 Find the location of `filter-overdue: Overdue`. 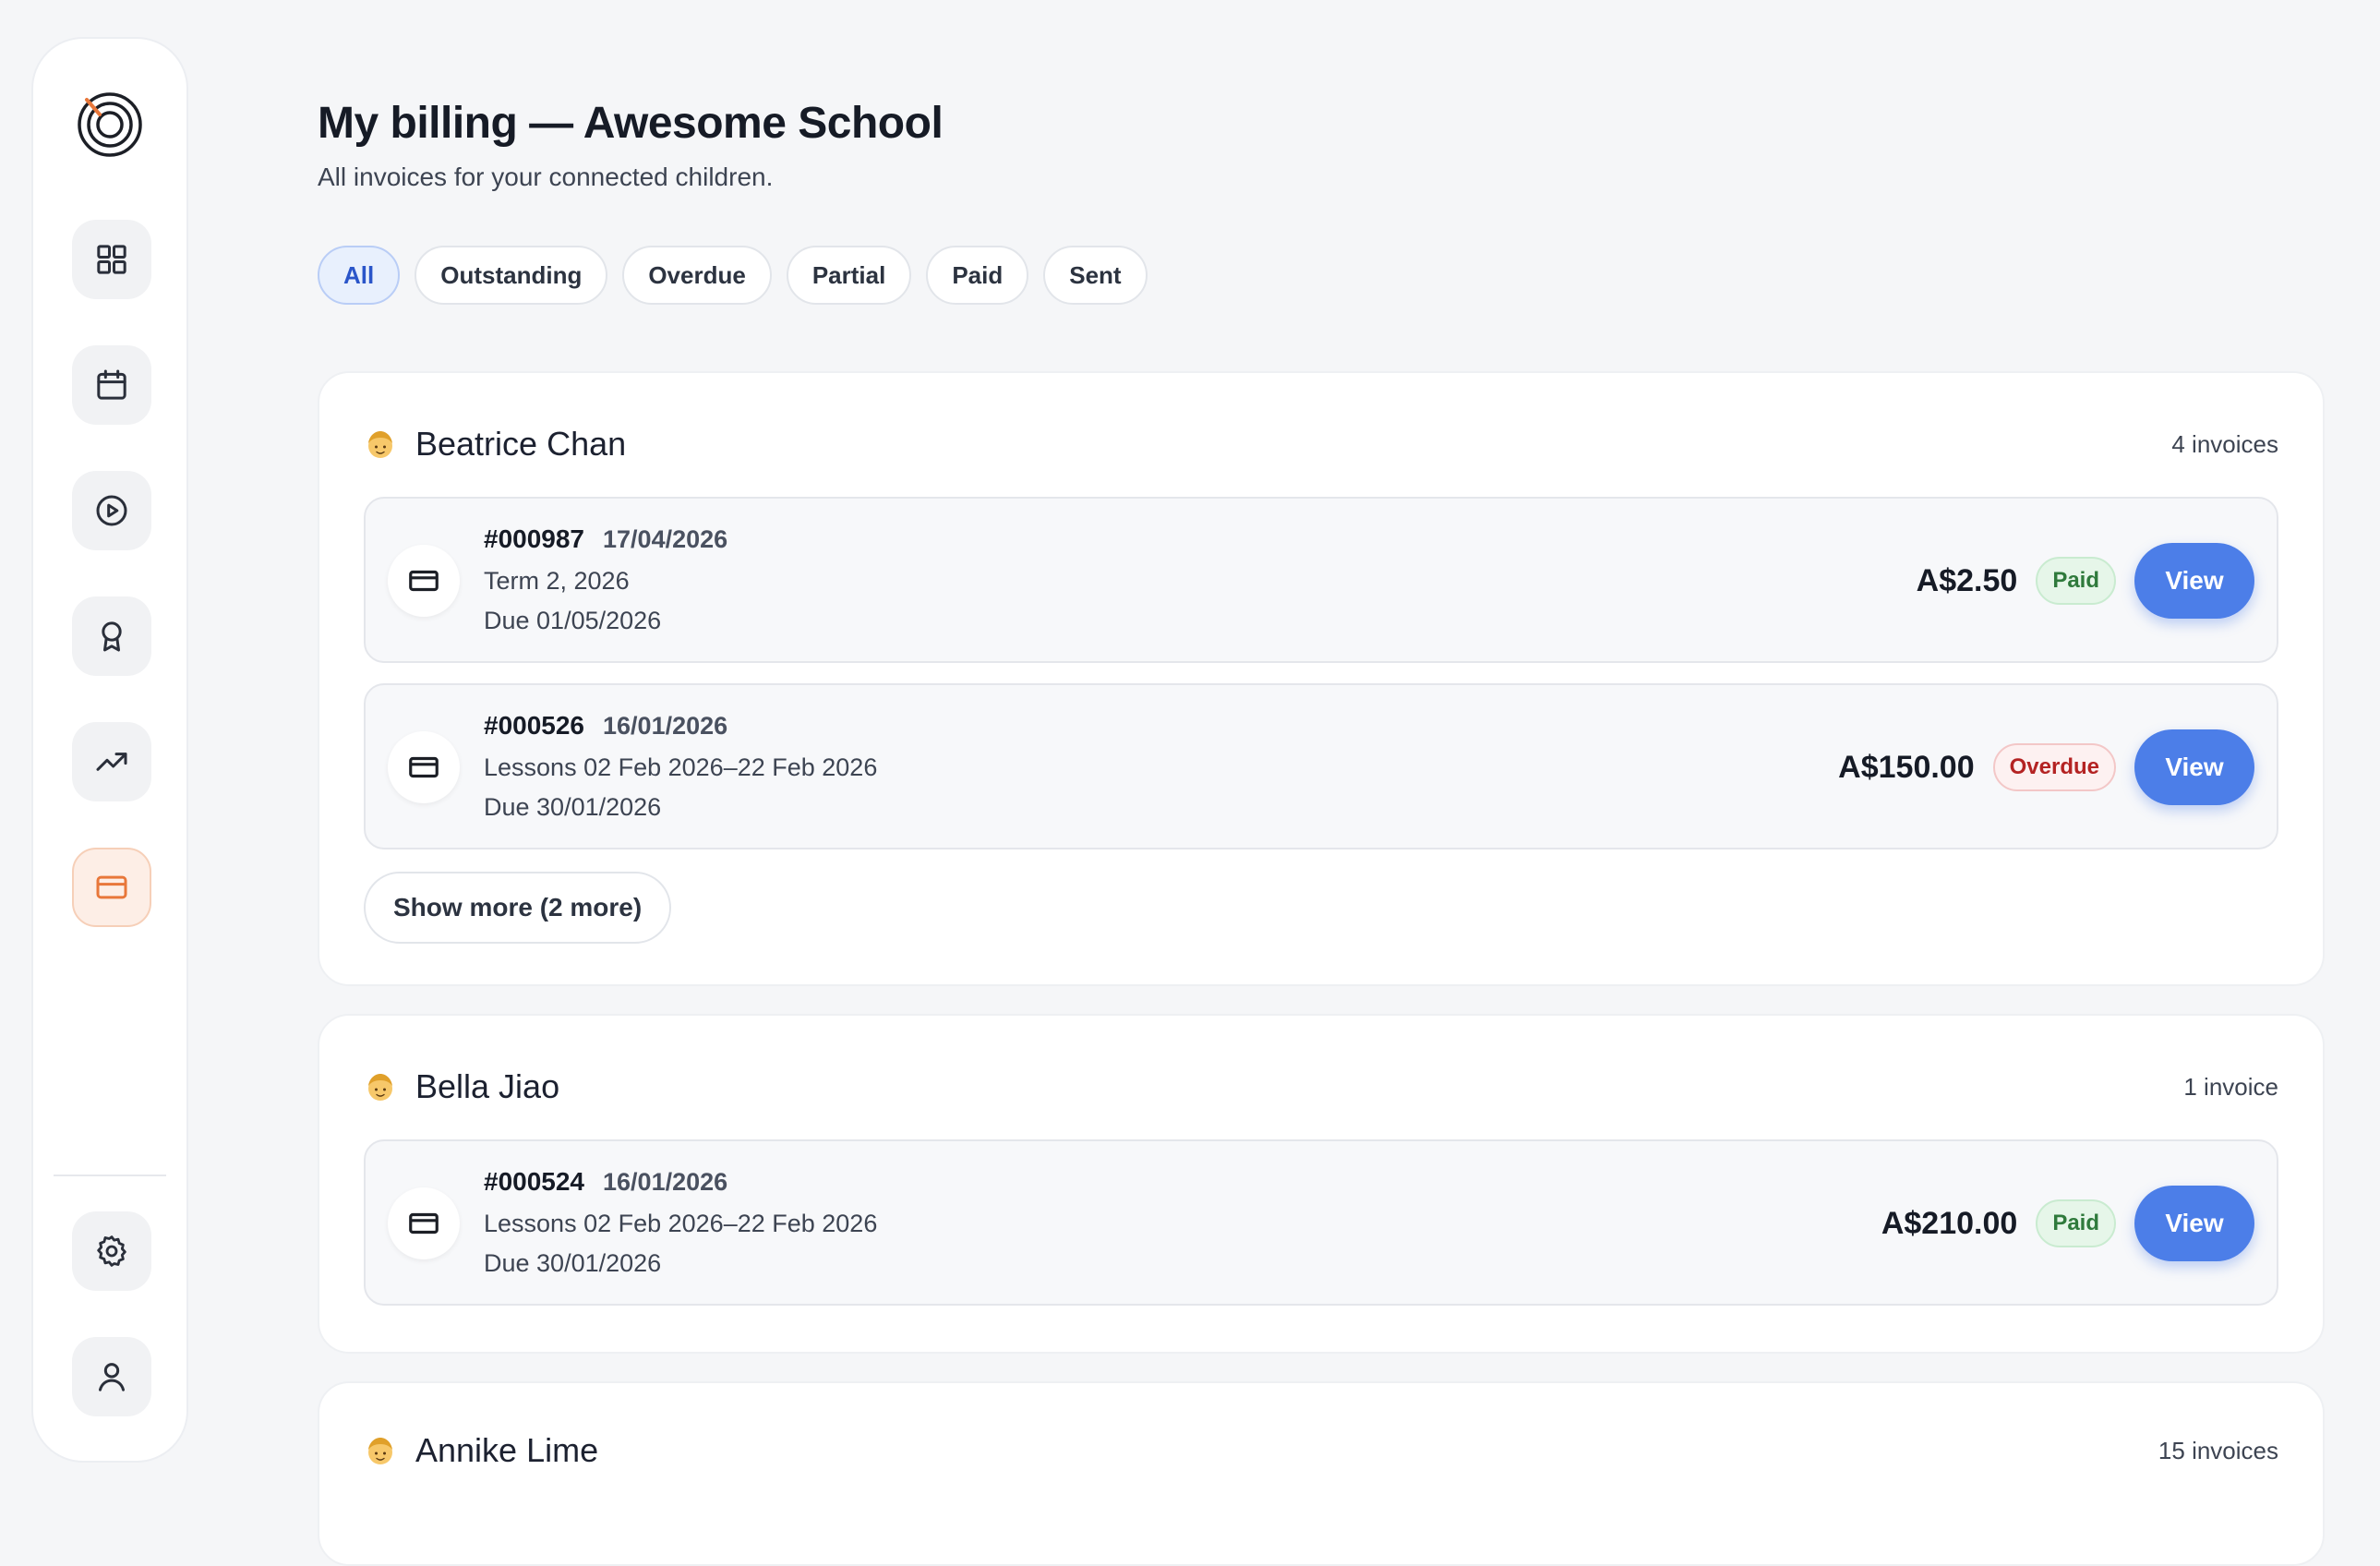

filter-overdue: Overdue is located at coordinates (697, 275).